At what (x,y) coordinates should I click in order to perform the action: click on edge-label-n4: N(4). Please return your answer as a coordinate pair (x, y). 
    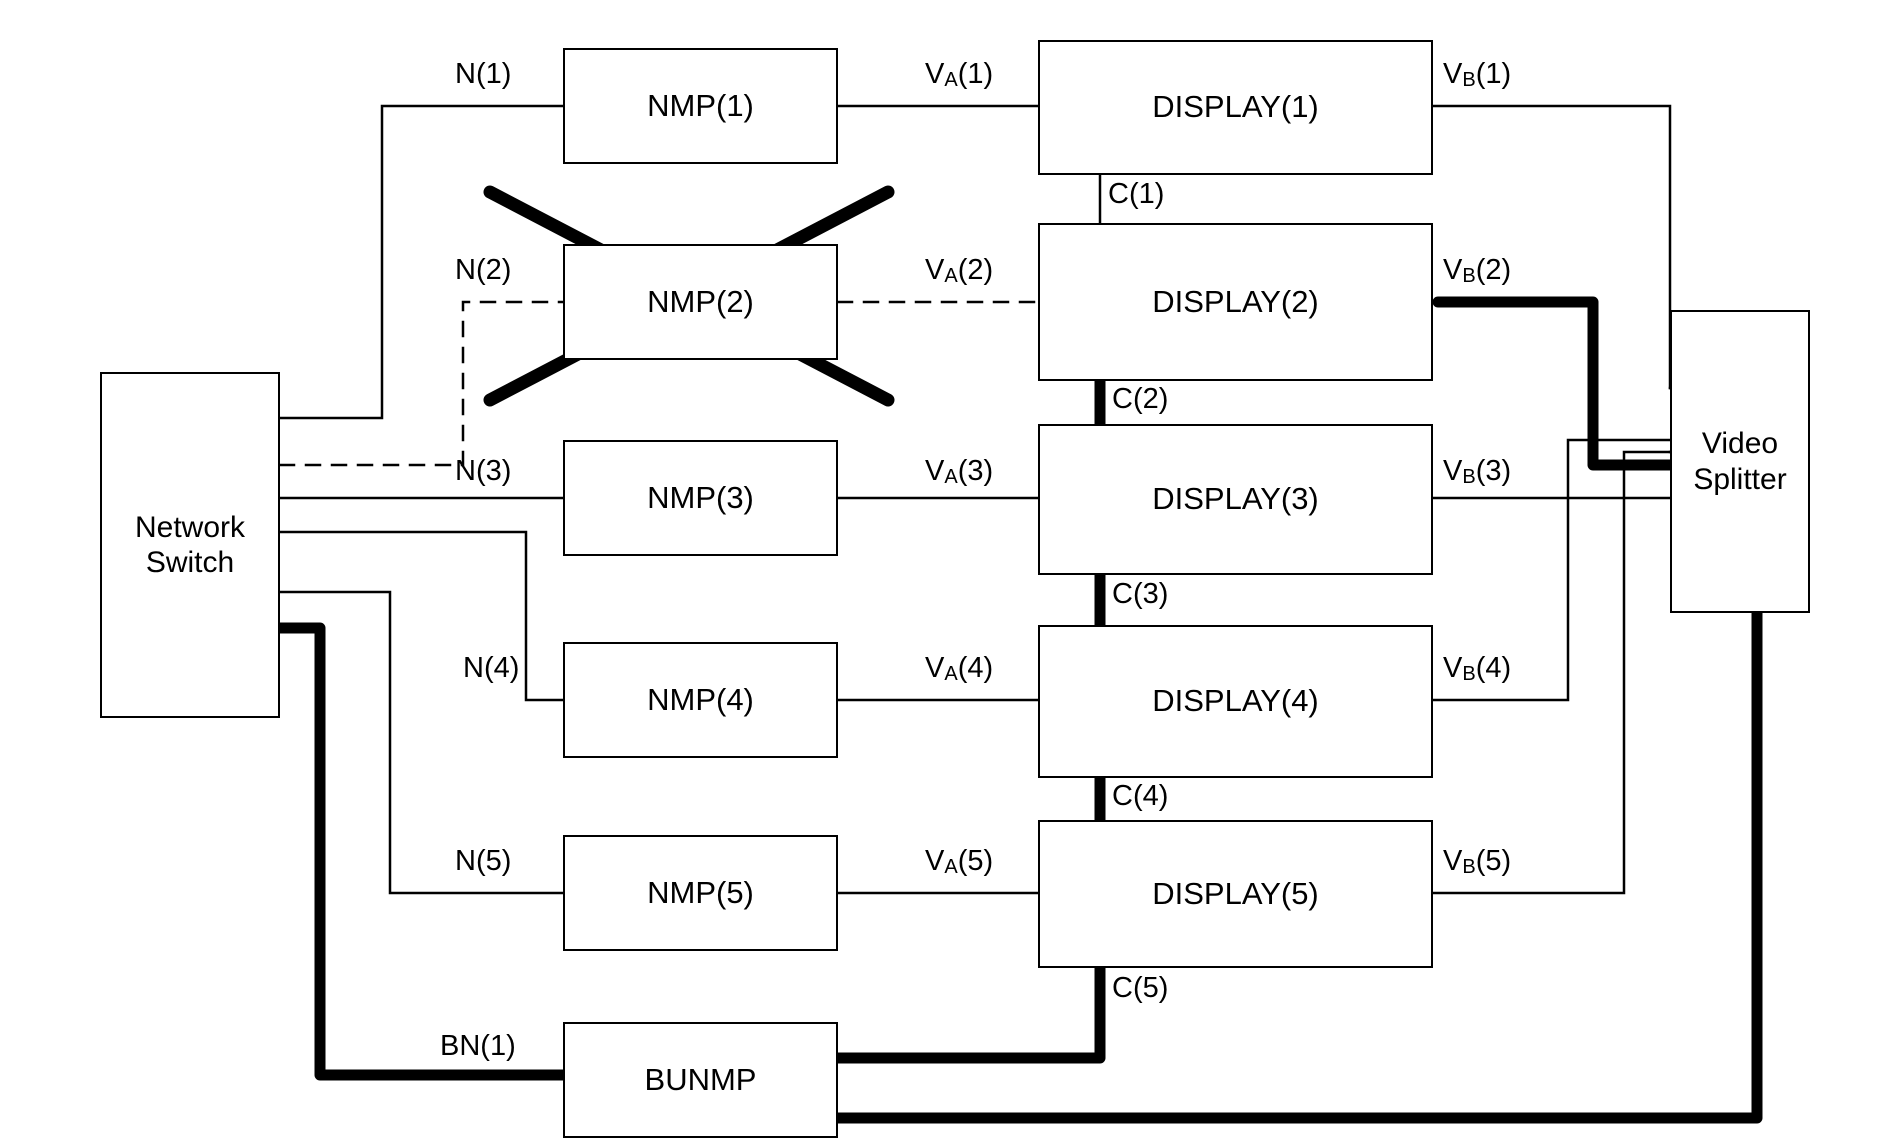
    Looking at the image, I should click on (491, 668).